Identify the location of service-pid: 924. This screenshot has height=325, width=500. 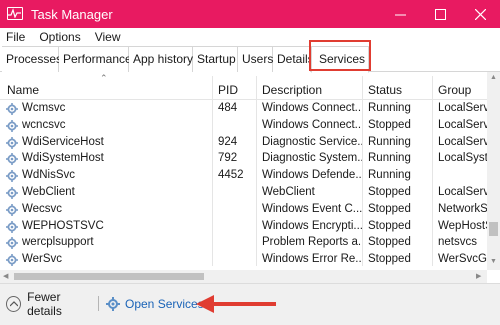
(228, 141).